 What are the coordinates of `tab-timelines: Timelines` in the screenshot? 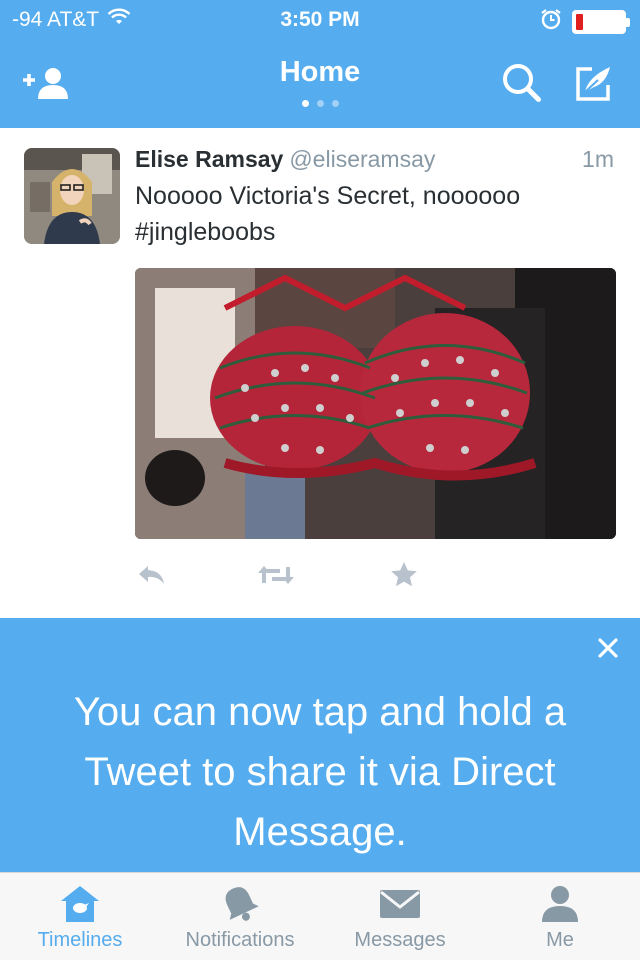 It's located at (80, 916).